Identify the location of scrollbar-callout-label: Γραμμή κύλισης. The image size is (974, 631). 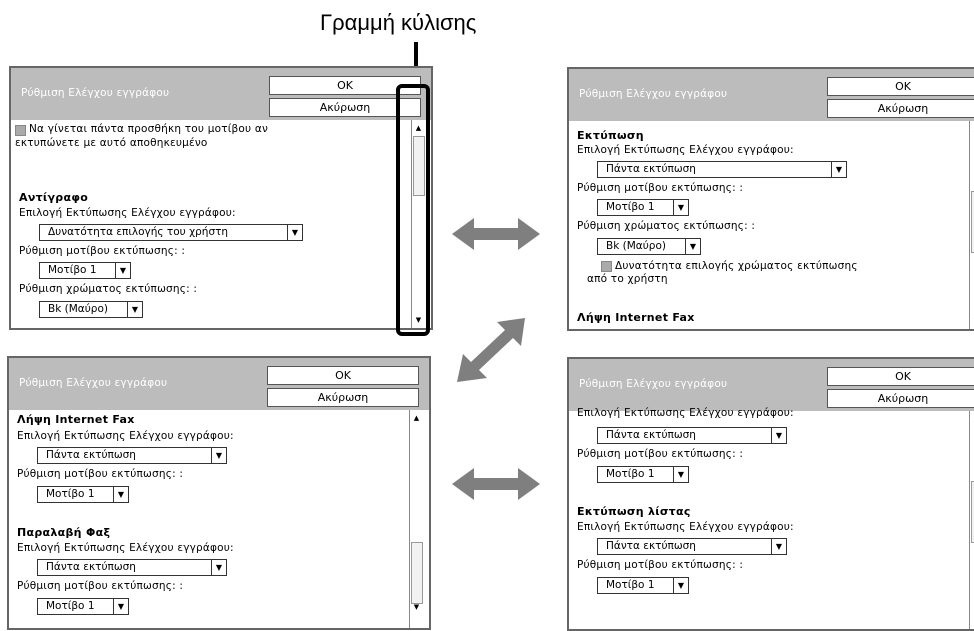
(398, 22).